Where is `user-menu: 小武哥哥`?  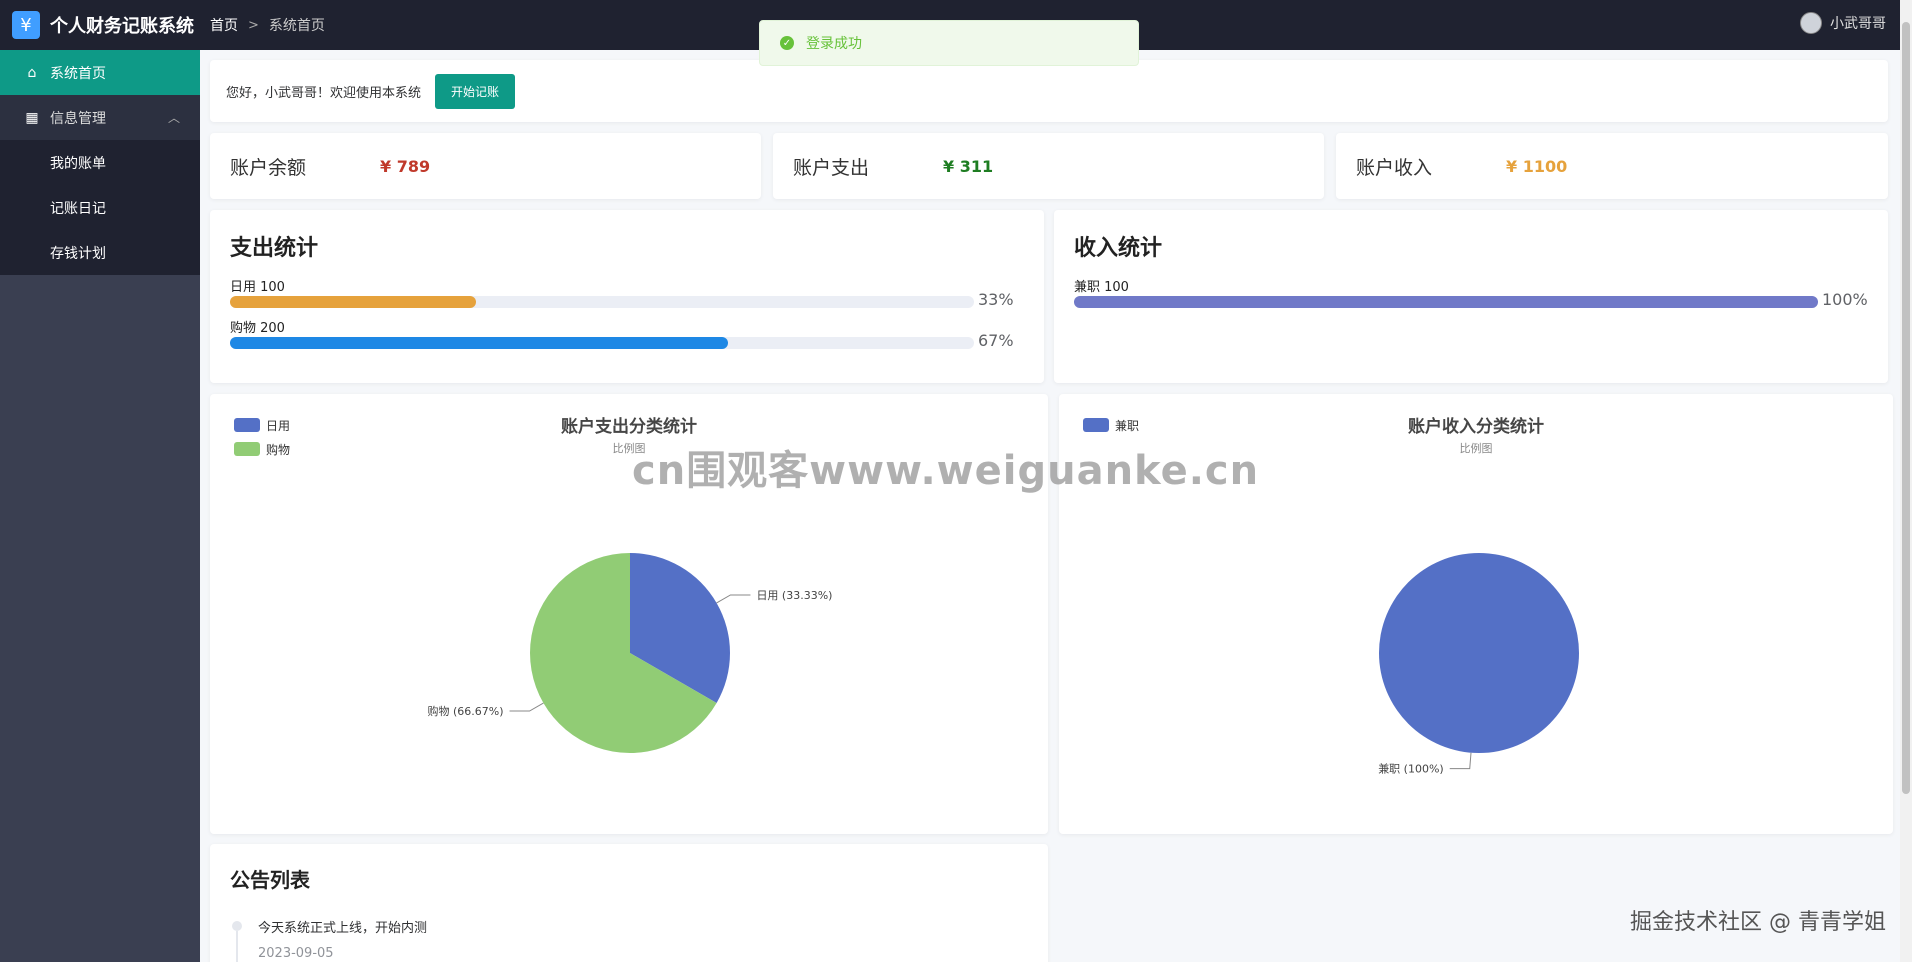
user-menu: 小武哥哥 is located at coordinates (1843, 23).